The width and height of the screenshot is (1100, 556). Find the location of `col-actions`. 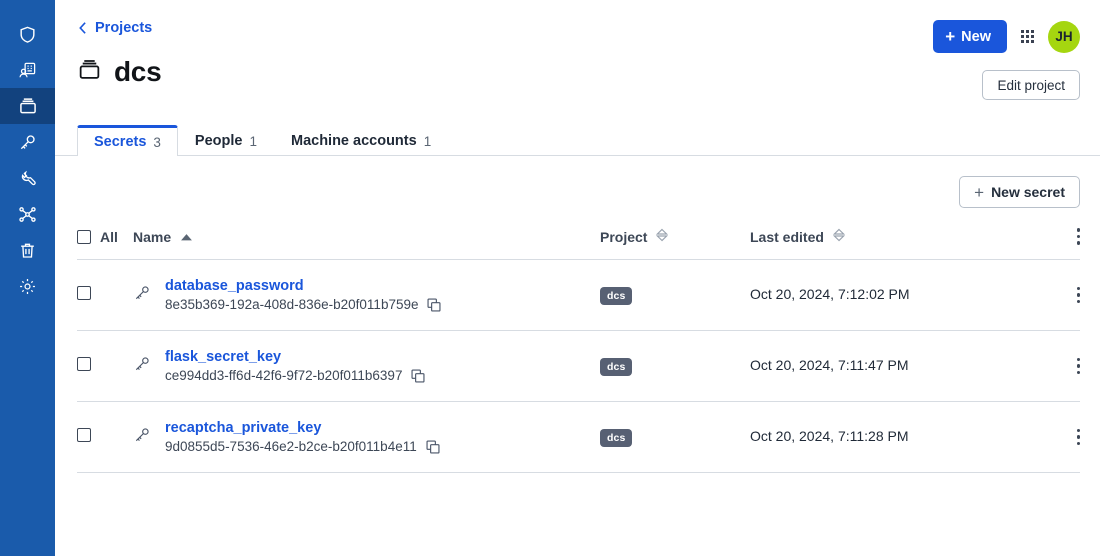

col-actions is located at coordinates (1060, 241).